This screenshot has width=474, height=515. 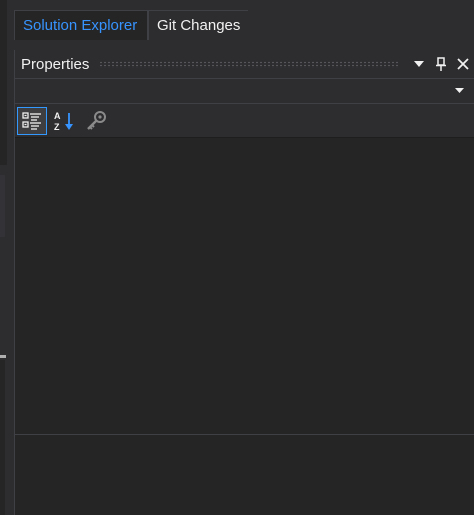 I want to click on object-selector-dropdown, so click(x=244, y=91).